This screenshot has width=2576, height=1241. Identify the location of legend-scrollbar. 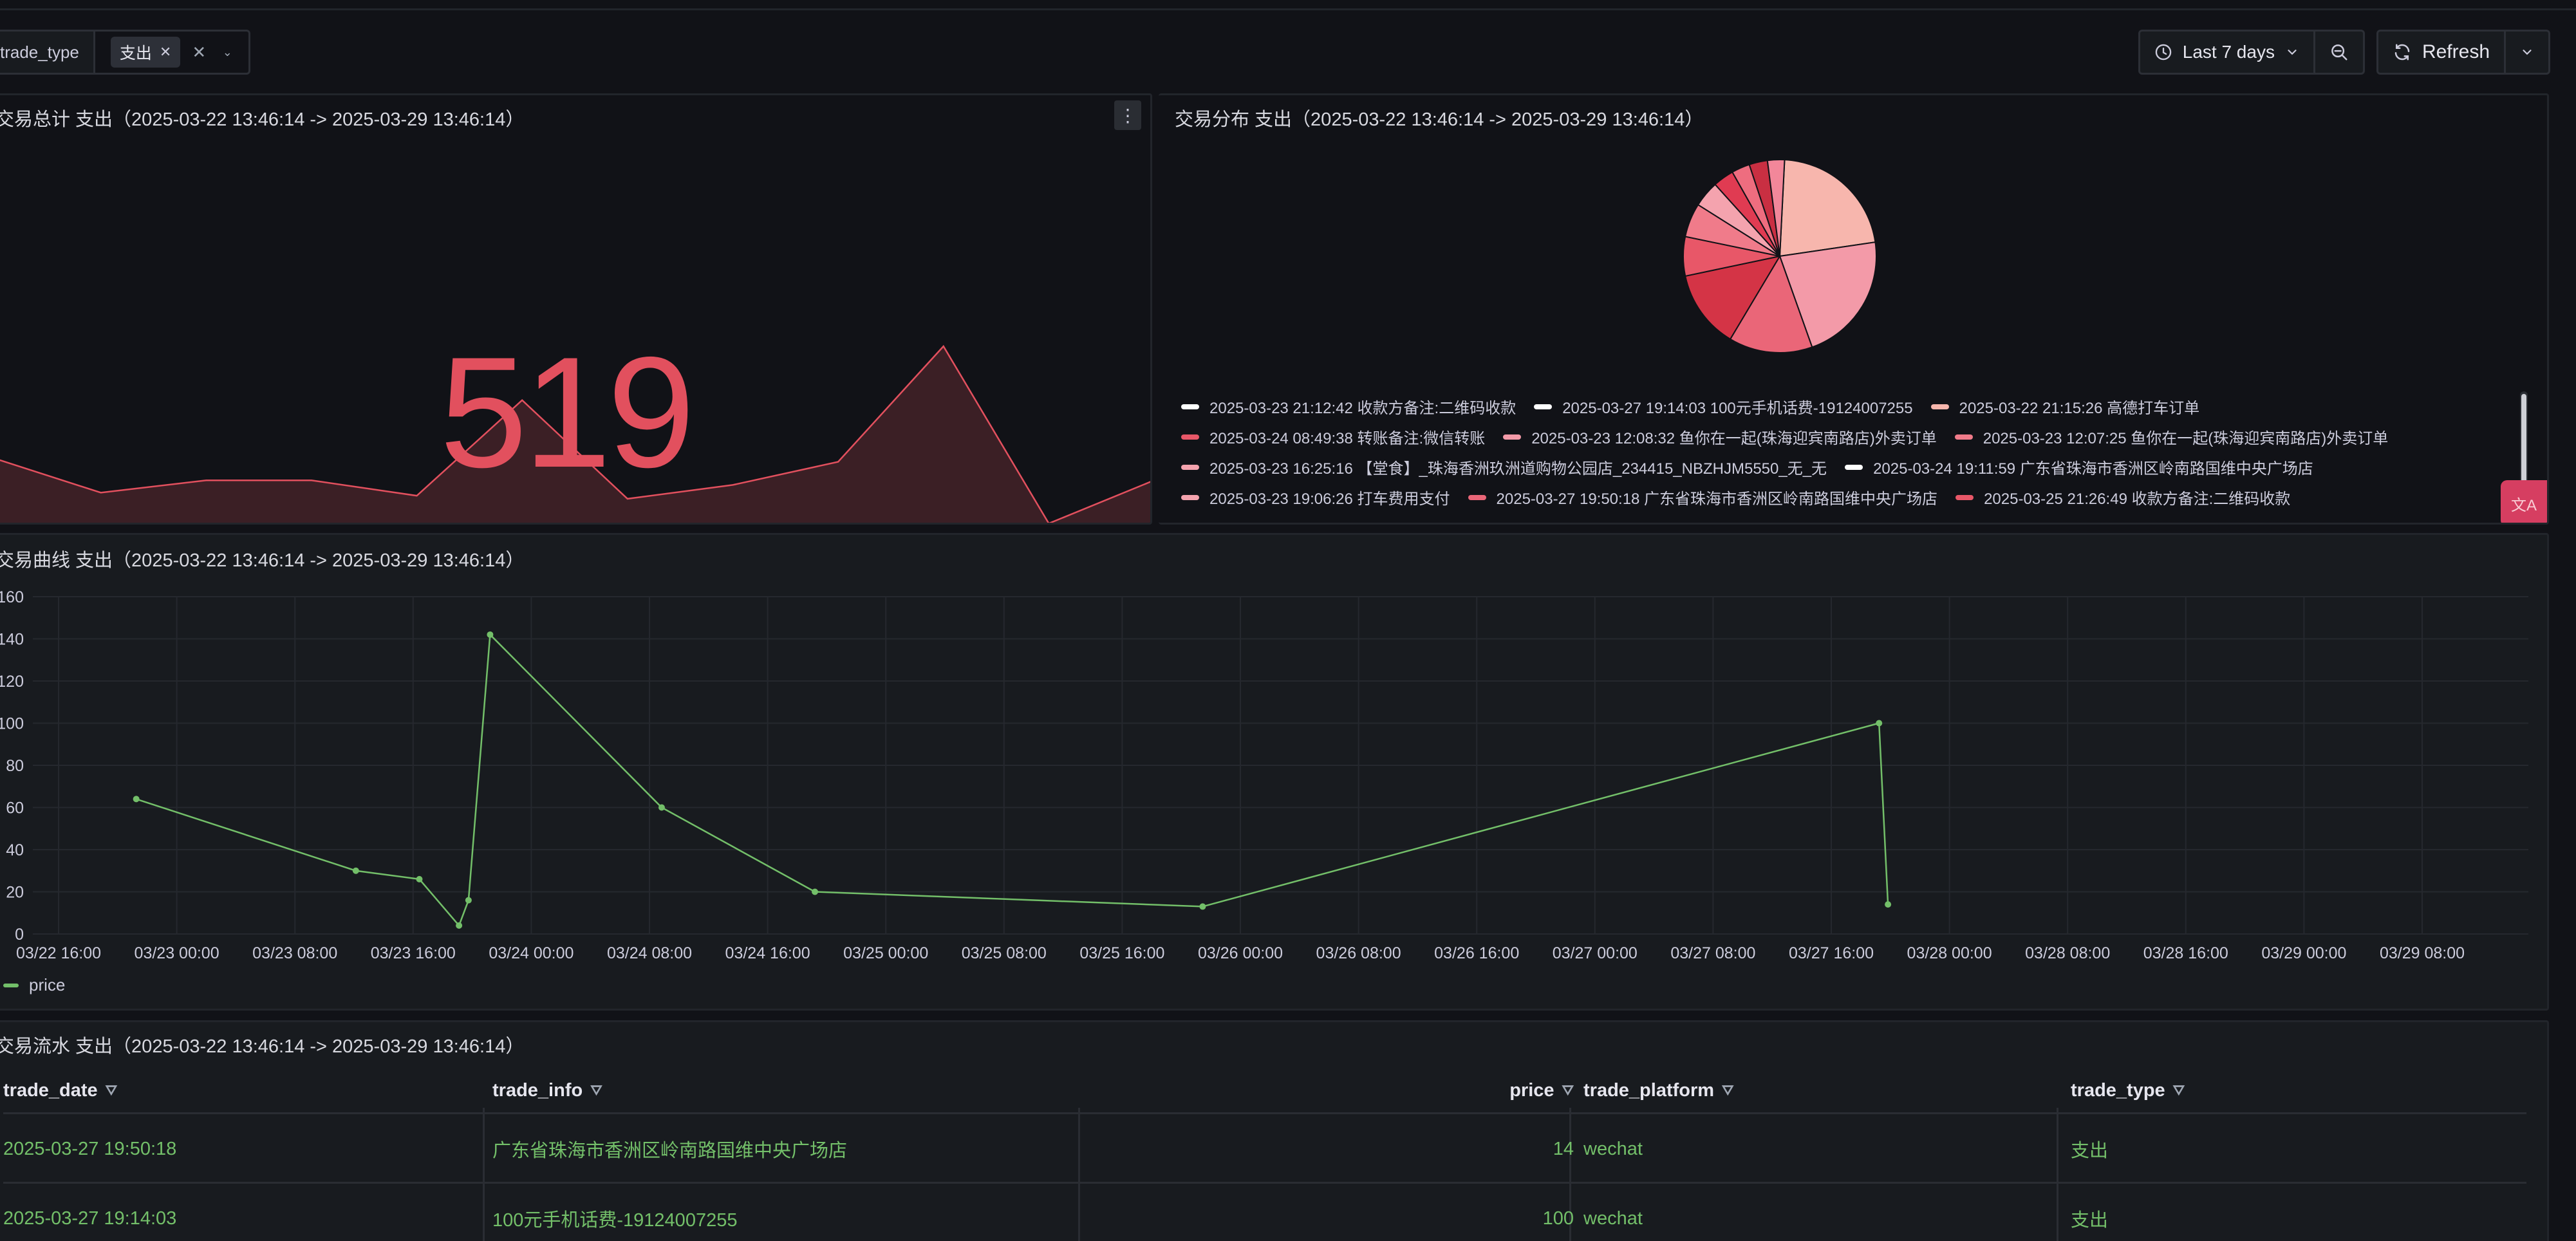
(2524, 442).